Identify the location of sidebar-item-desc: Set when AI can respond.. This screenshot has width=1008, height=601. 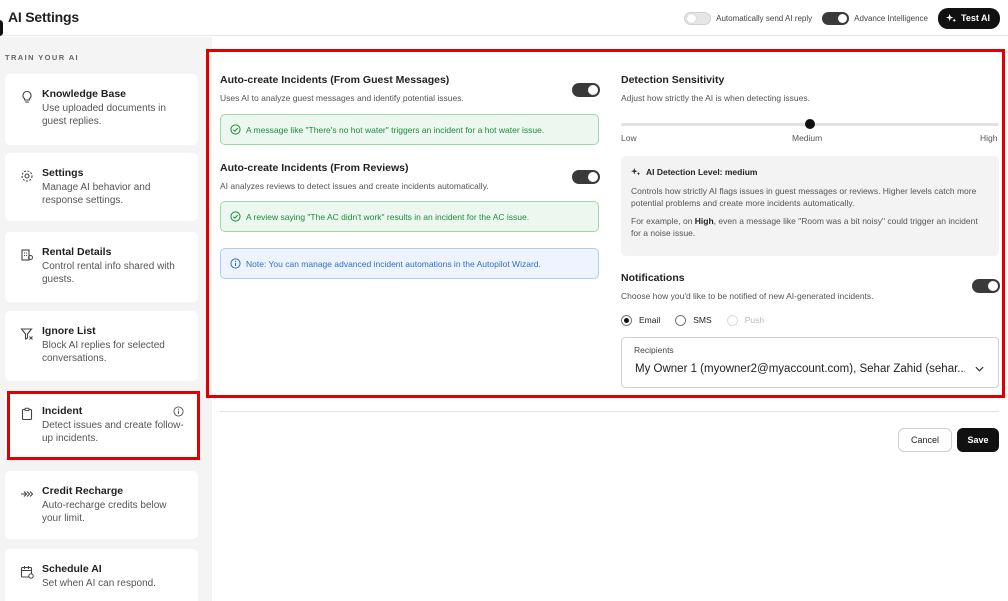
(99, 583).